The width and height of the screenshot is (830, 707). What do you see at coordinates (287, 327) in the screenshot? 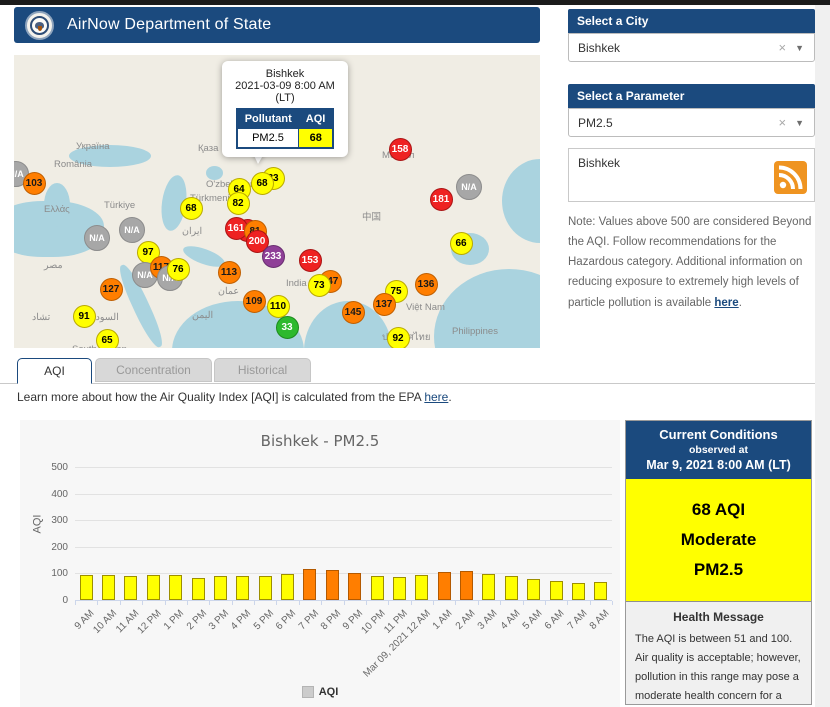
I see `aqi-marker: 33` at bounding box center [287, 327].